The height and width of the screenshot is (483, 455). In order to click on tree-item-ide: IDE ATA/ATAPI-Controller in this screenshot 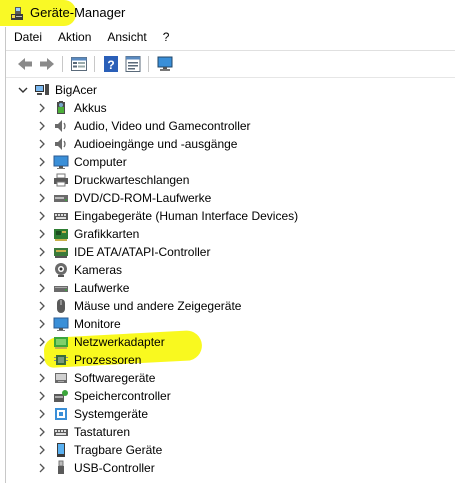, I will do `click(123, 252)`.